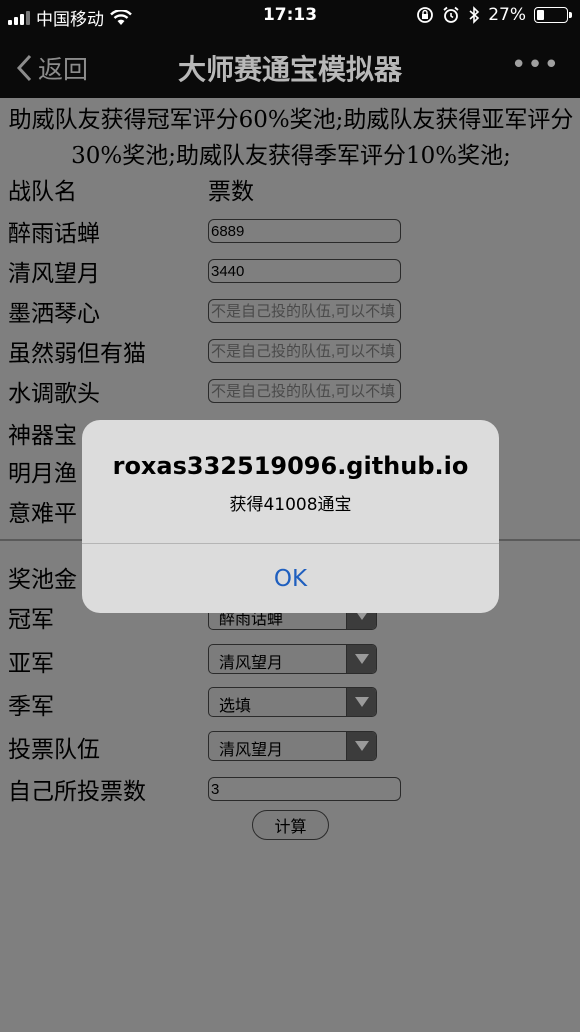 The width and height of the screenshot is (580, 1032). What do you see at coordinates (535, 65) in the screenshot?
I see `more-menu-button: •••` at bounding box center [535, 65].